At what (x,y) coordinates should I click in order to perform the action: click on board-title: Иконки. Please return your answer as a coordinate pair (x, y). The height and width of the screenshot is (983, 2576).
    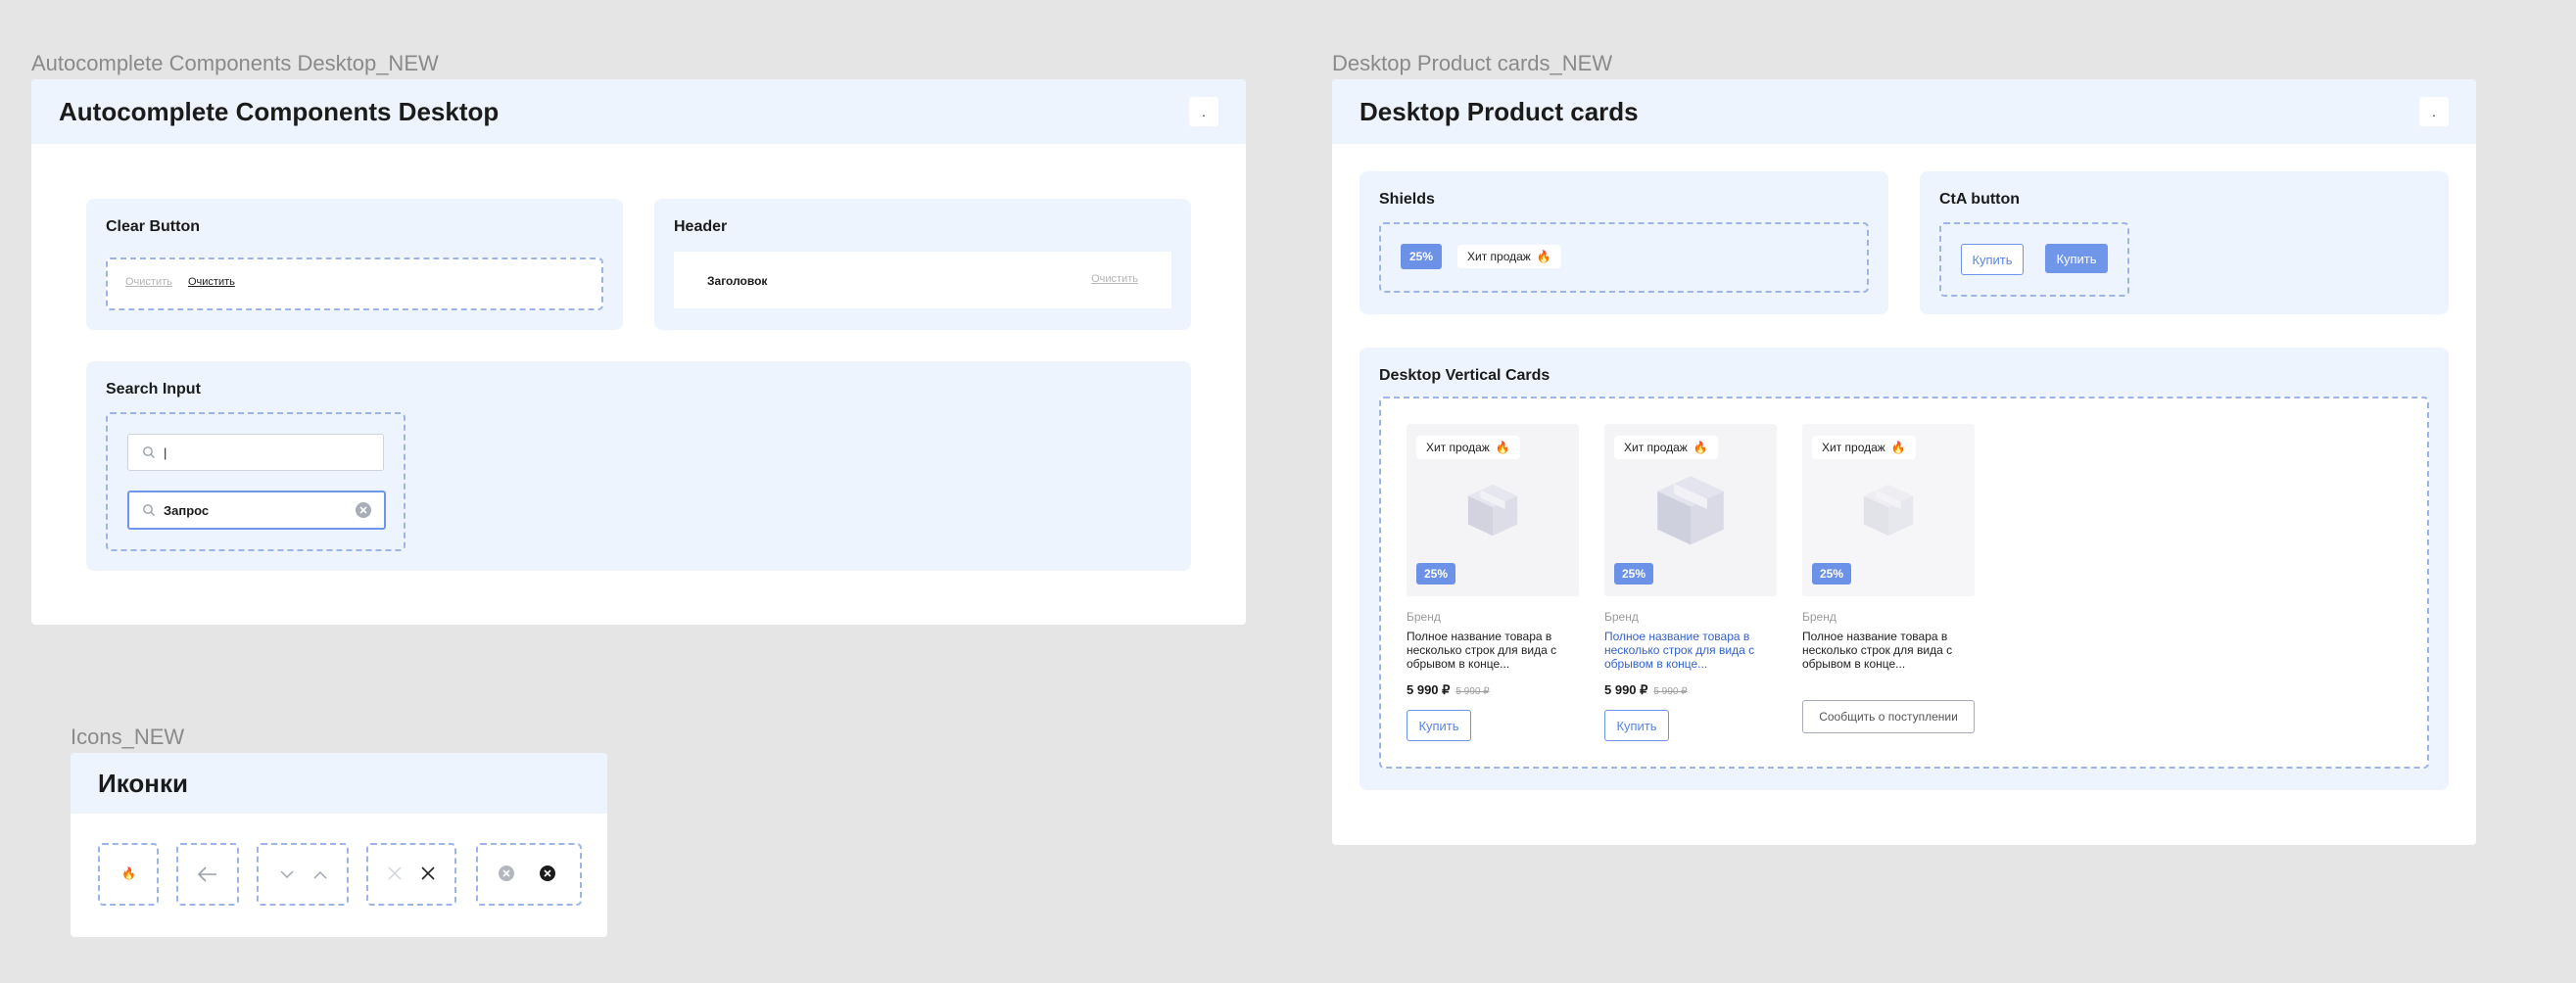
    Looking at the image, I should click on (143, 783).